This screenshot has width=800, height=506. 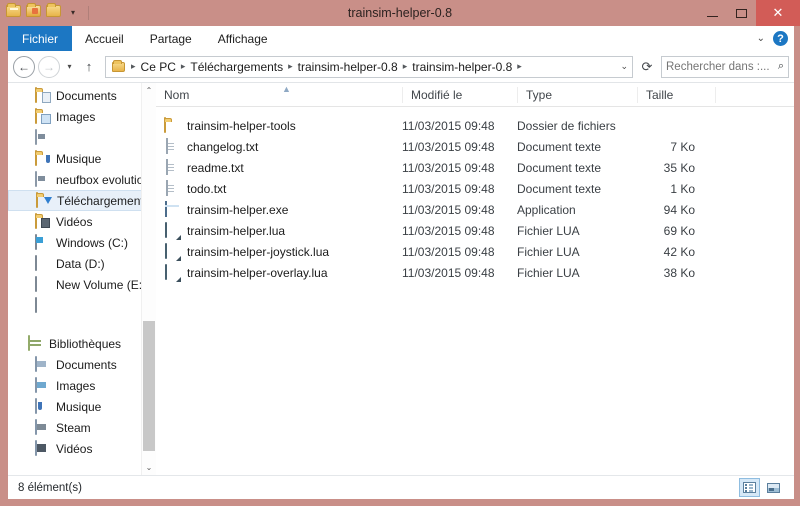 I want to click on text-file-icon, so click(x=172, y=167).